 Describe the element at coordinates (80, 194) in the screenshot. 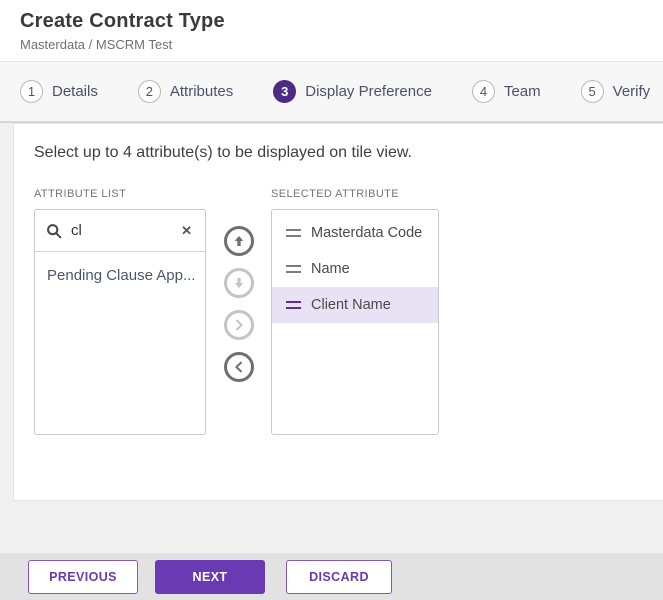

I see `attribute-list-heading: ATTRIBUTE LIST` at that location.